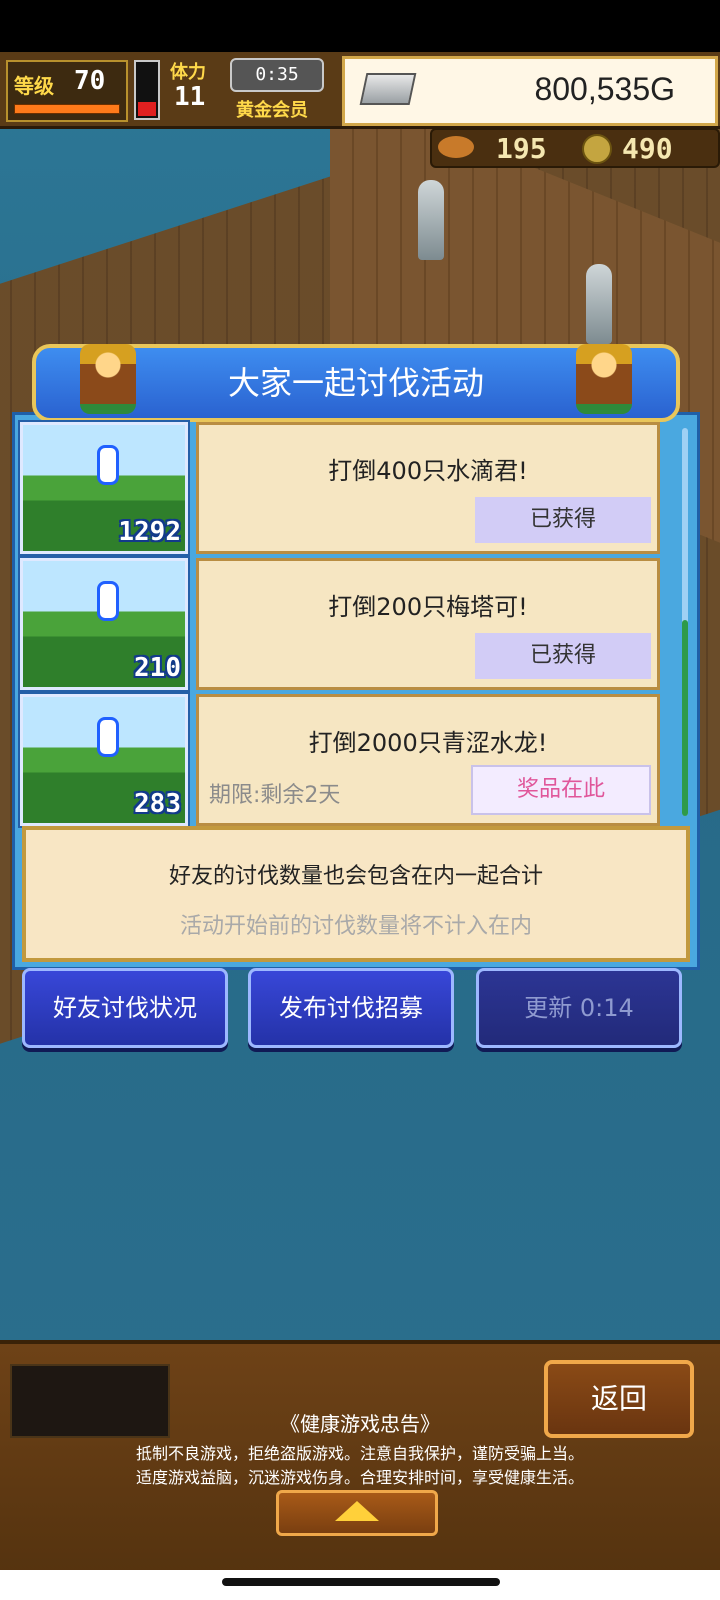 This screenshot has height=1600, width=720. I want to click on prize-button: 奖品在此, so click(561, 790).